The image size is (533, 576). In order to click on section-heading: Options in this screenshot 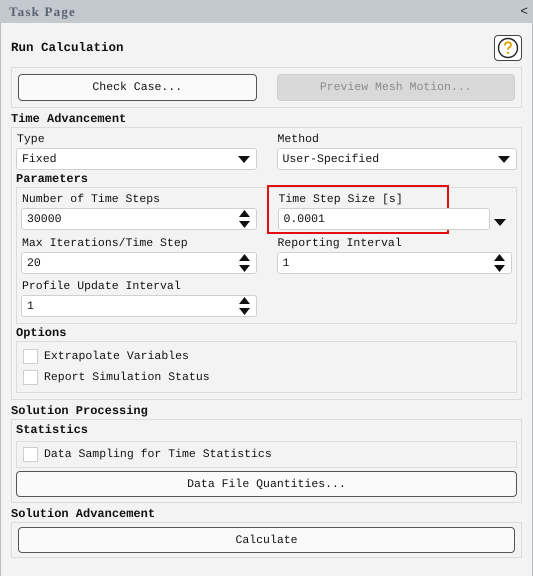, I will do `click(42, 333)`.